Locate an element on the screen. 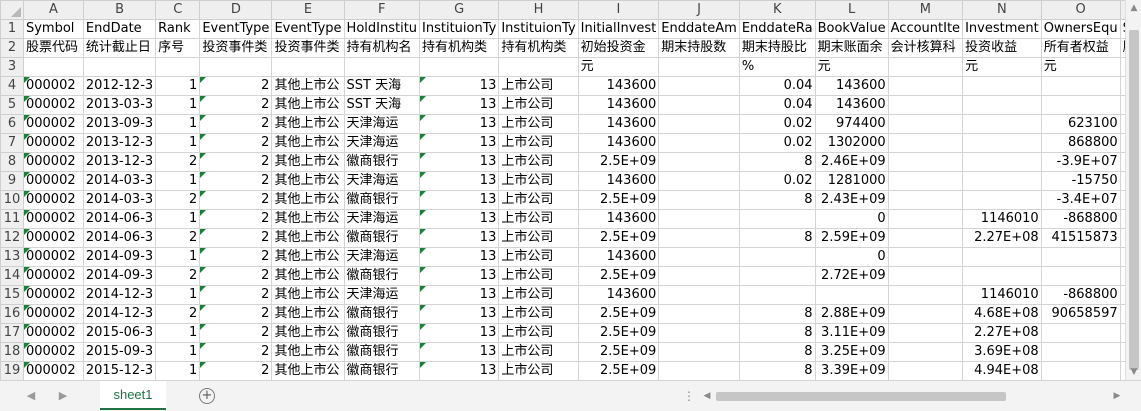  cell-m9 is located at coordinates (925, 181).